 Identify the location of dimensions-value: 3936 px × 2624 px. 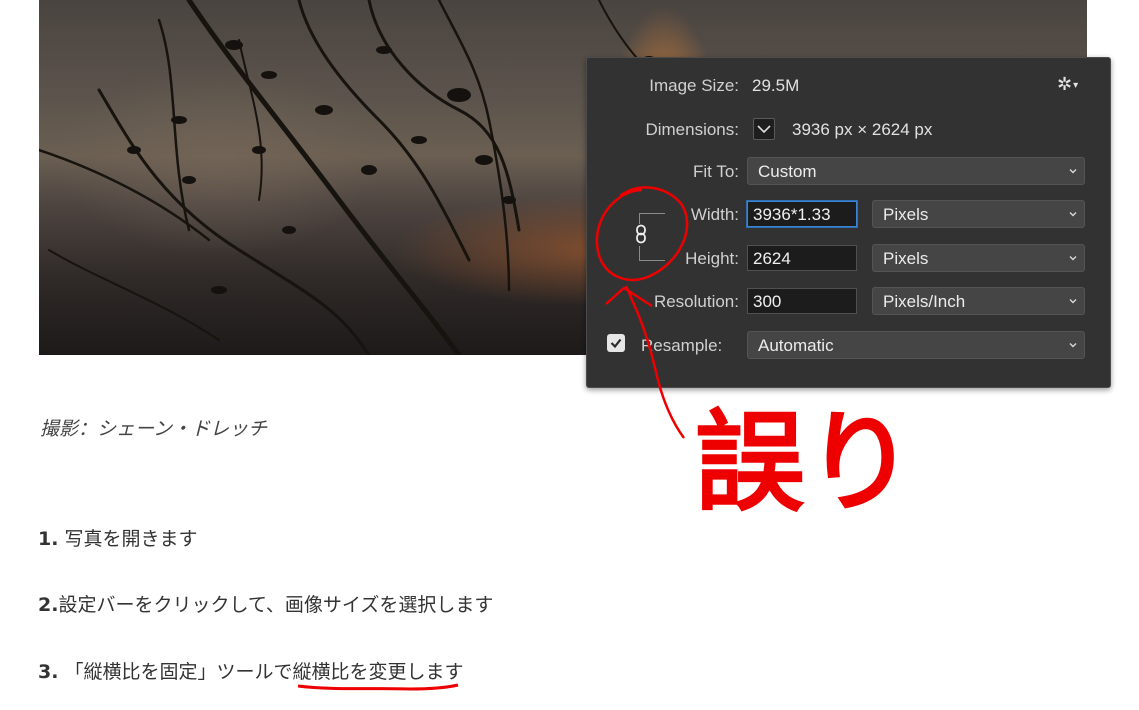
(862, 129).